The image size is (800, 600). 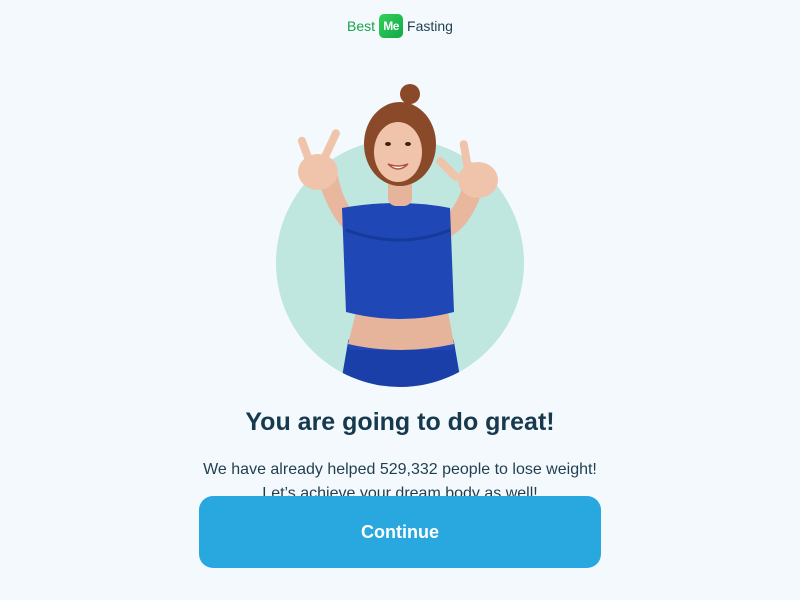 I want to click on sports-top, so click(x=398, y=261).